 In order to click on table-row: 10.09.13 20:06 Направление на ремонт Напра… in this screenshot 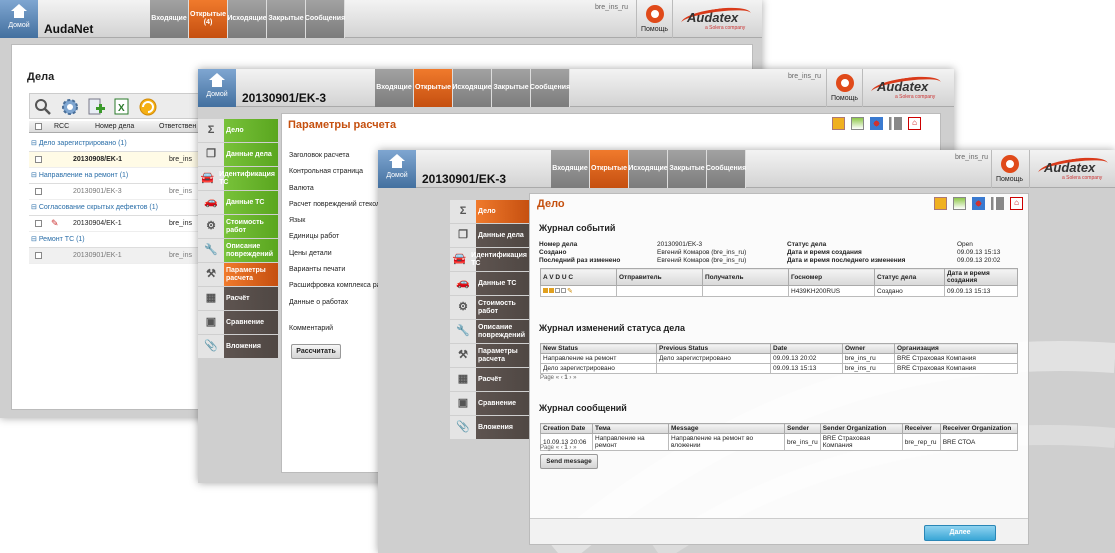, I will do `click(779, 442)`.